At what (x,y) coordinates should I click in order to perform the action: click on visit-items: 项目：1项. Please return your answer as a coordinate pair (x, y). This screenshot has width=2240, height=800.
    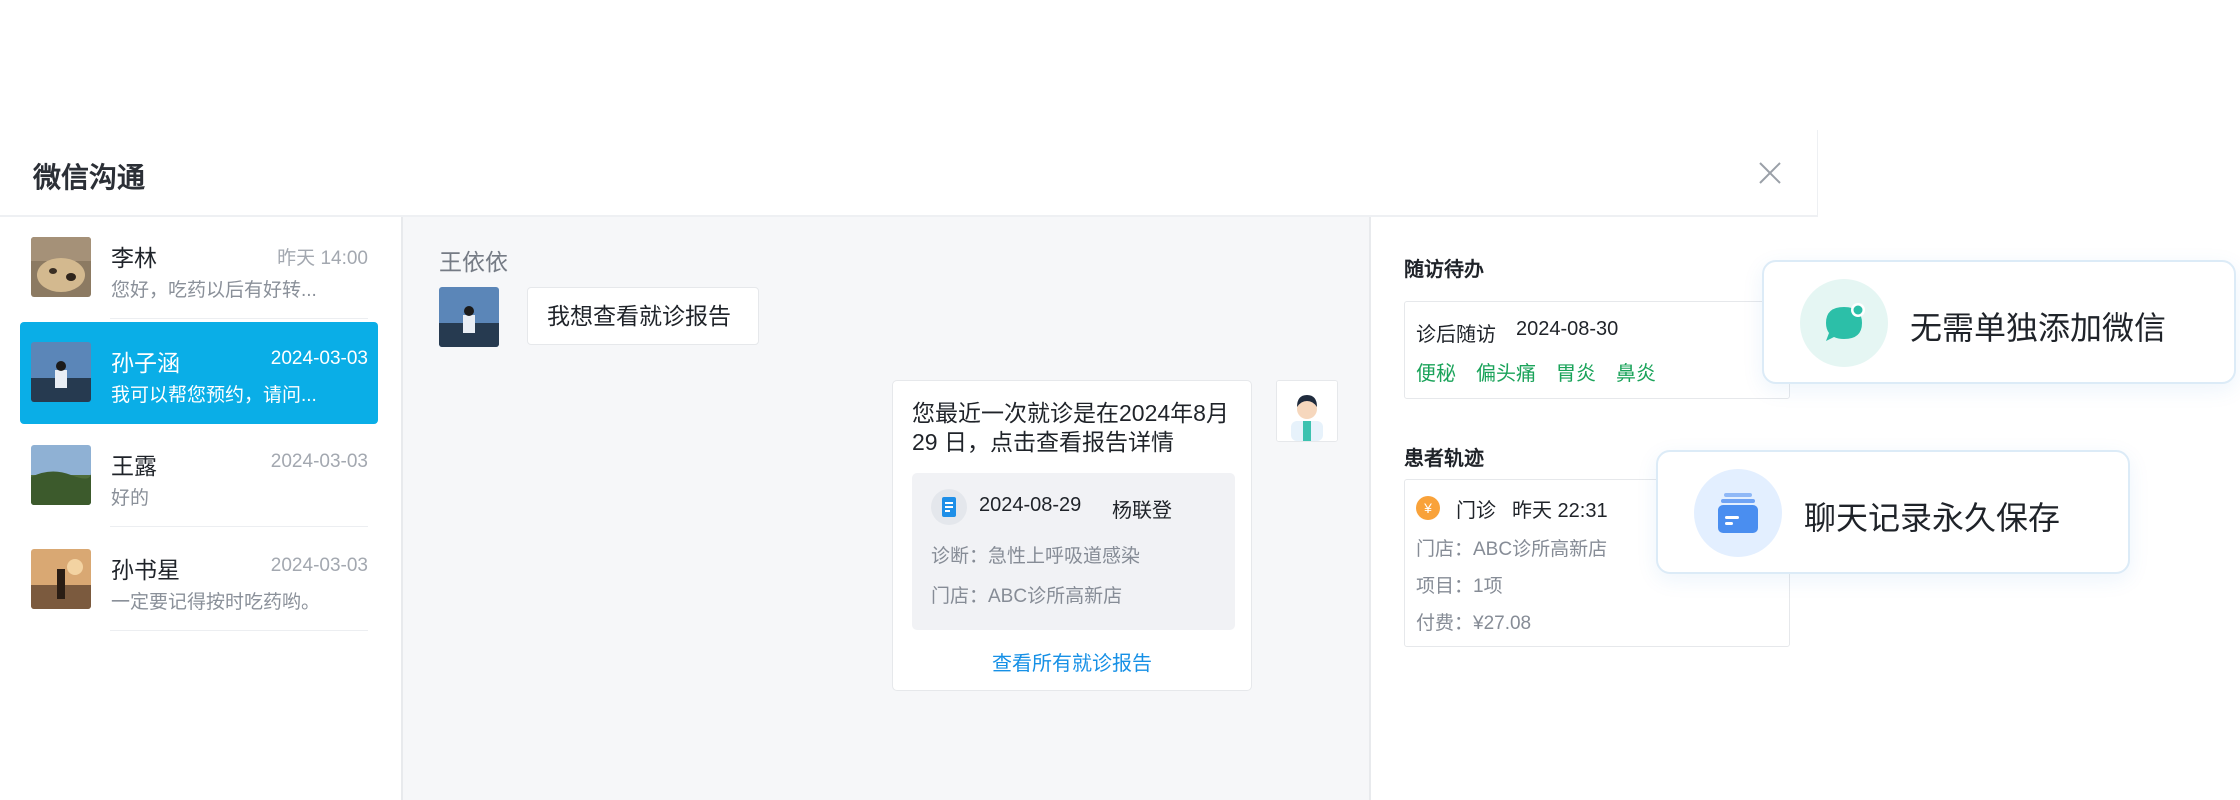
    Looking at the image, I should click on (1459, 586).